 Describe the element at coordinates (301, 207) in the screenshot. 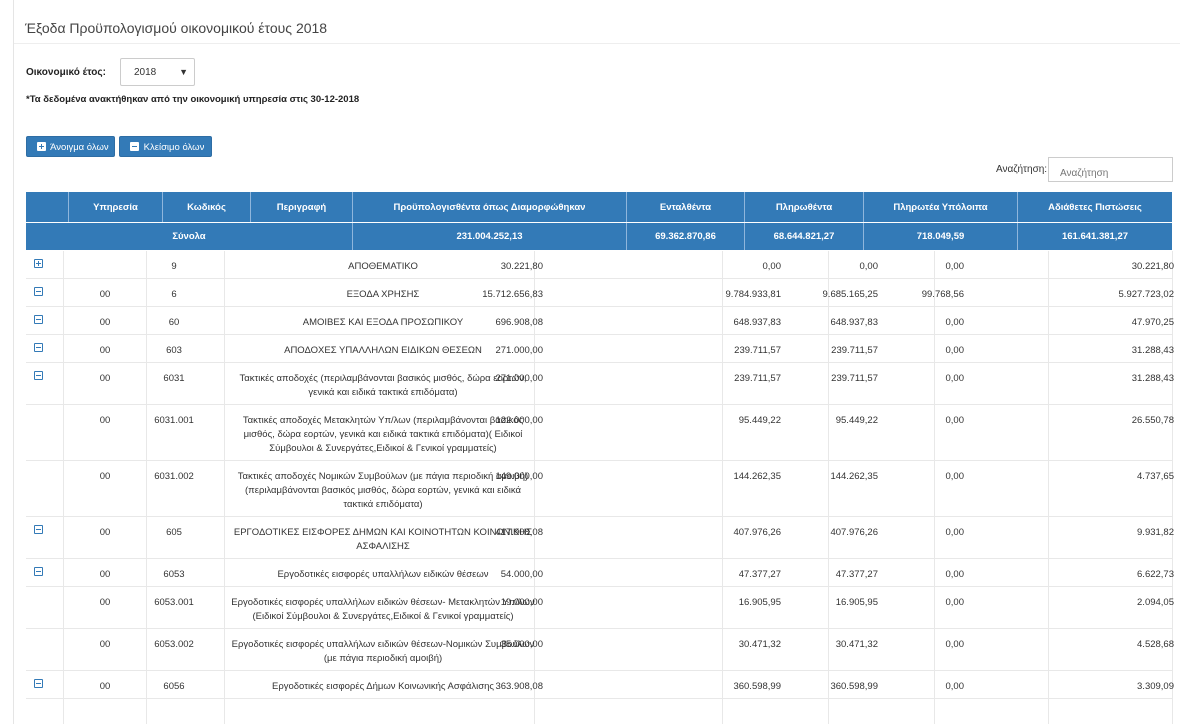

I see `header-description: Περιγραφή` at that location.